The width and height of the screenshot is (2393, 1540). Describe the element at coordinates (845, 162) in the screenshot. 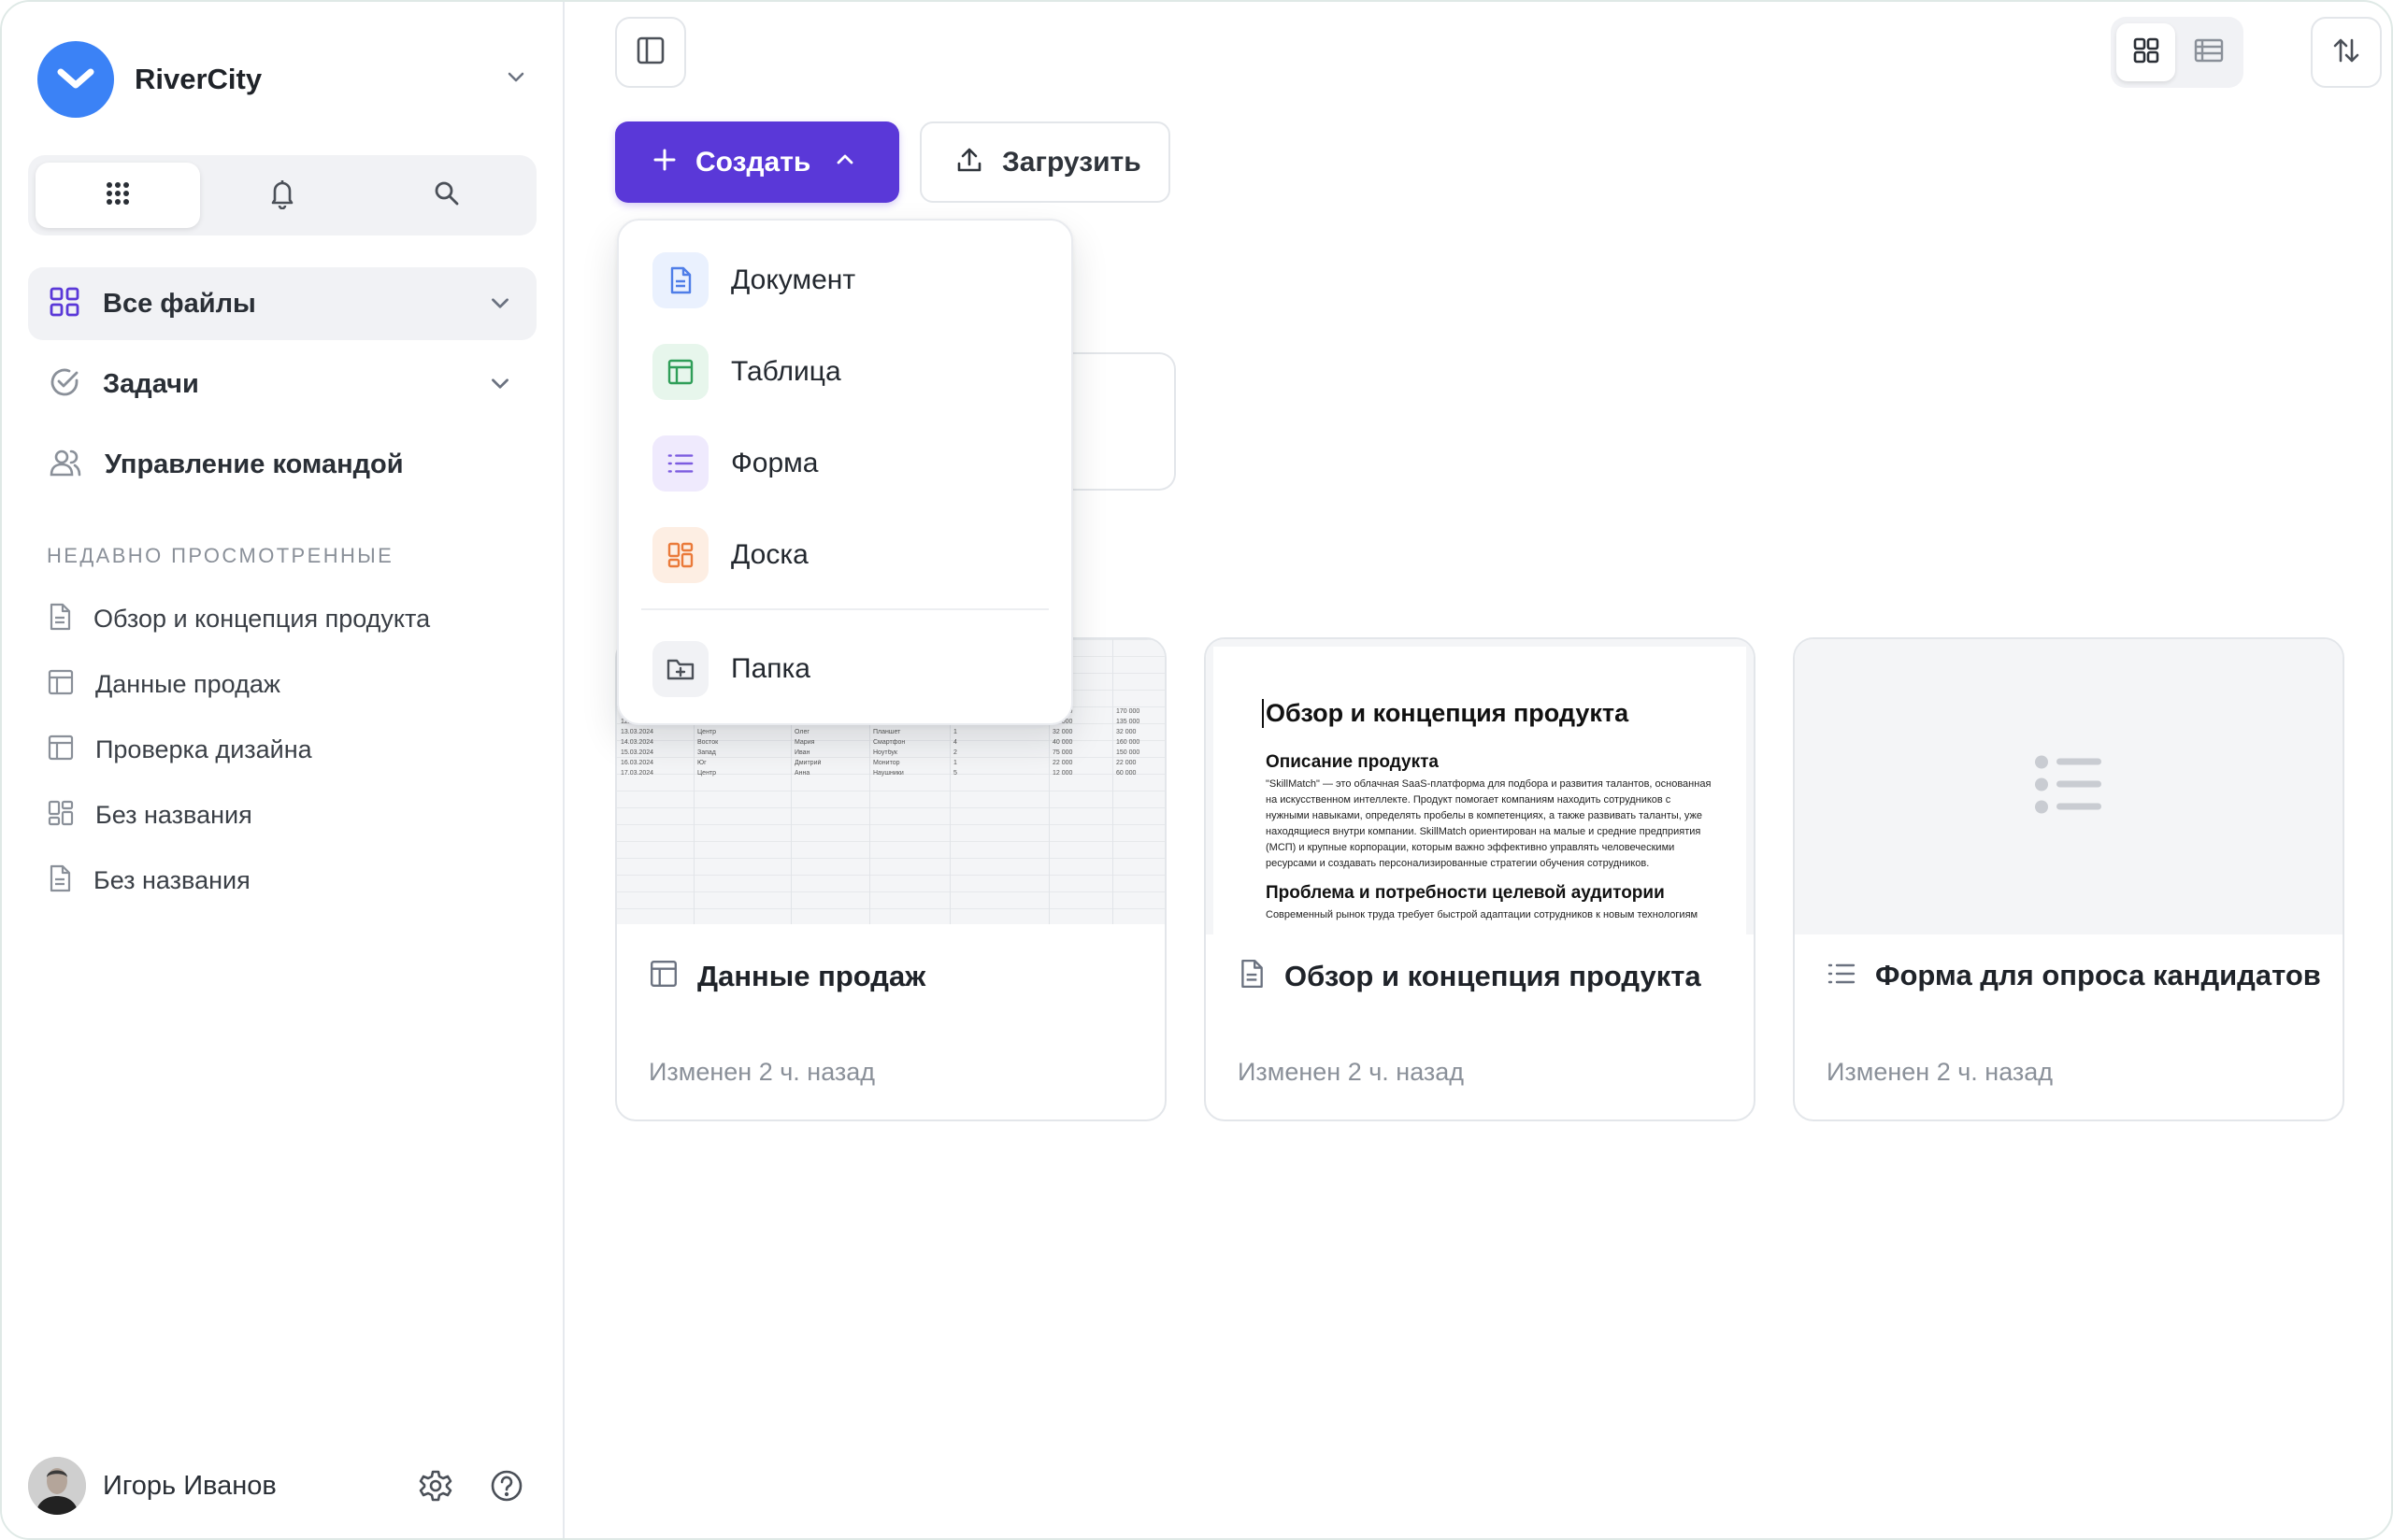

I see `chevron-up-icon` at that location.